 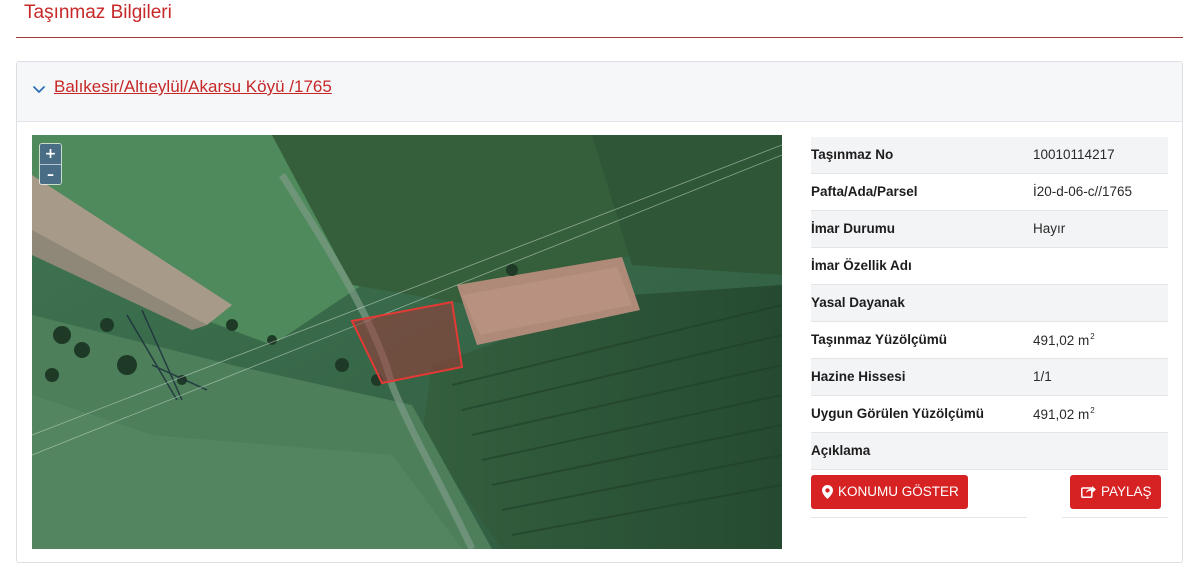 What do you see at coordinates (989, 192) in the screenshot?
I see `detail-row-pafta: Pafta/Ada/Parsel İ20-d-06-c//1765` at bounding box center [989, 192].